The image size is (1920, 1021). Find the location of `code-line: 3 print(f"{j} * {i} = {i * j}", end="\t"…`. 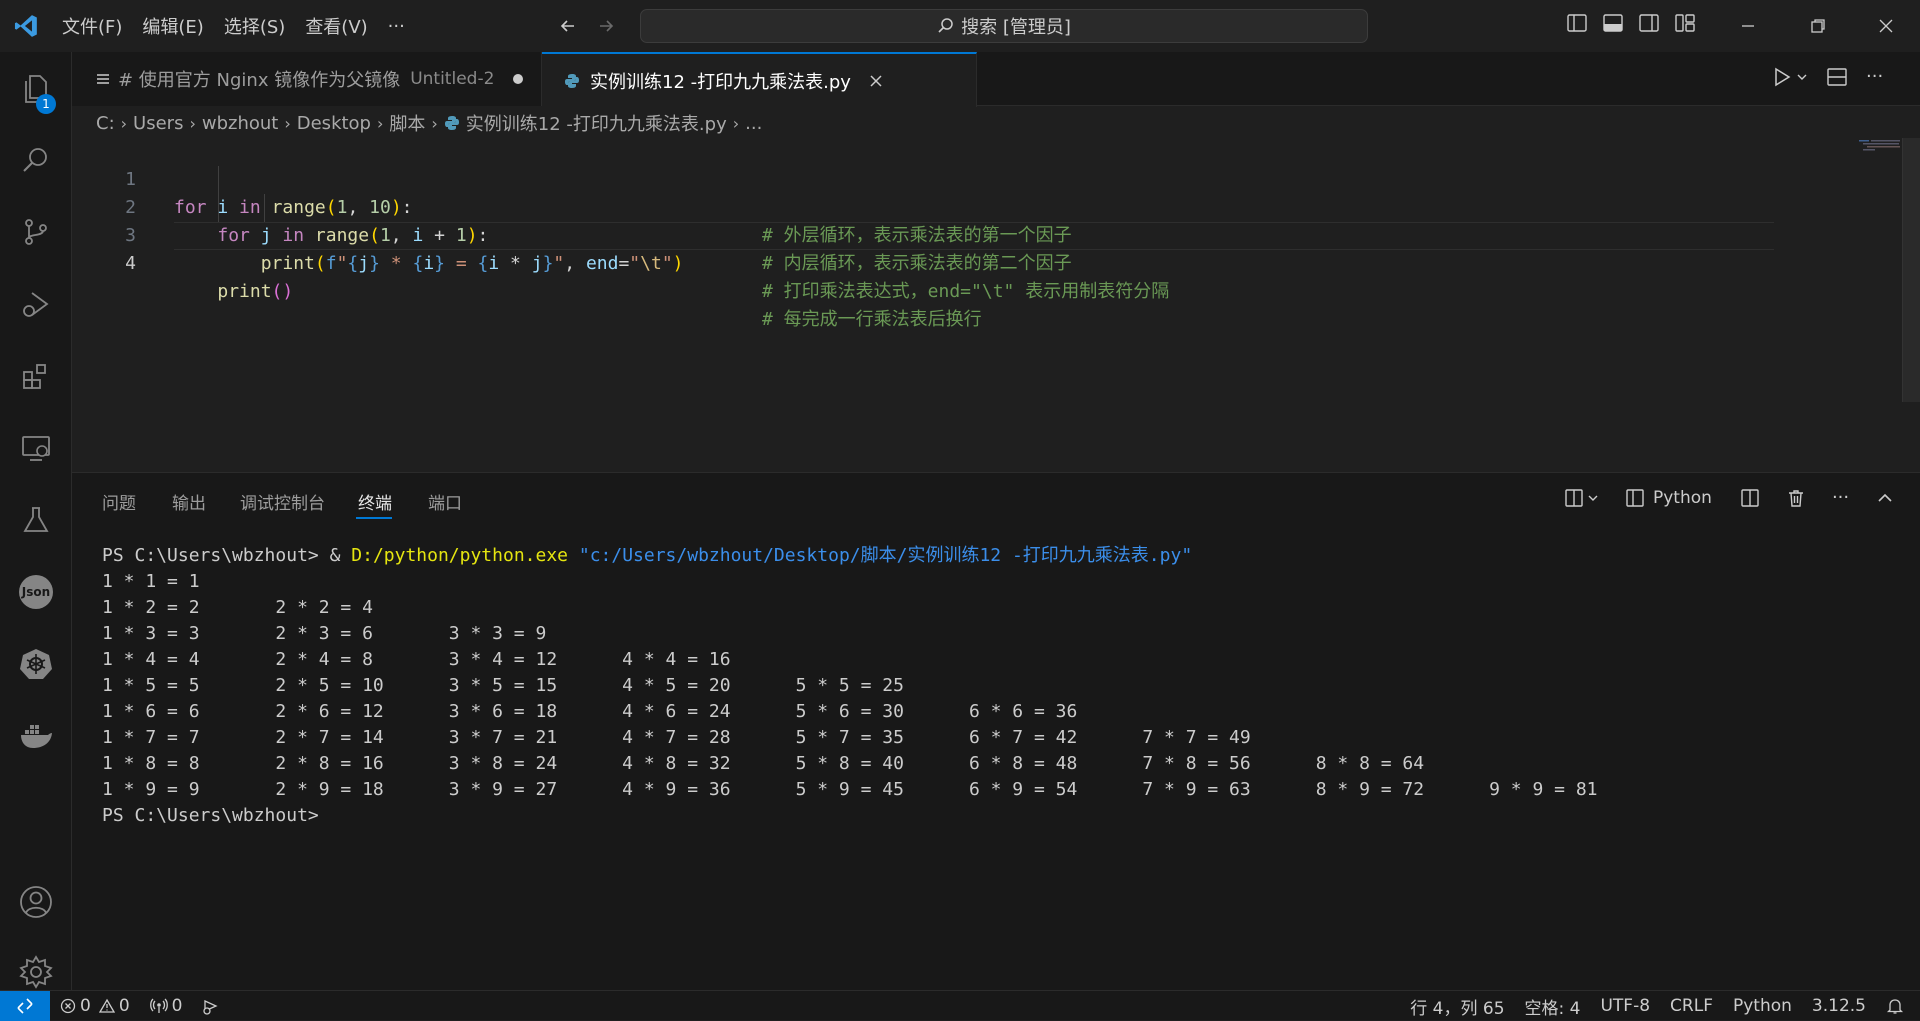

code-line: 3 print(f"{j} * {i} = {i * j}", end="\t"… is located at coordinates (922, 248).